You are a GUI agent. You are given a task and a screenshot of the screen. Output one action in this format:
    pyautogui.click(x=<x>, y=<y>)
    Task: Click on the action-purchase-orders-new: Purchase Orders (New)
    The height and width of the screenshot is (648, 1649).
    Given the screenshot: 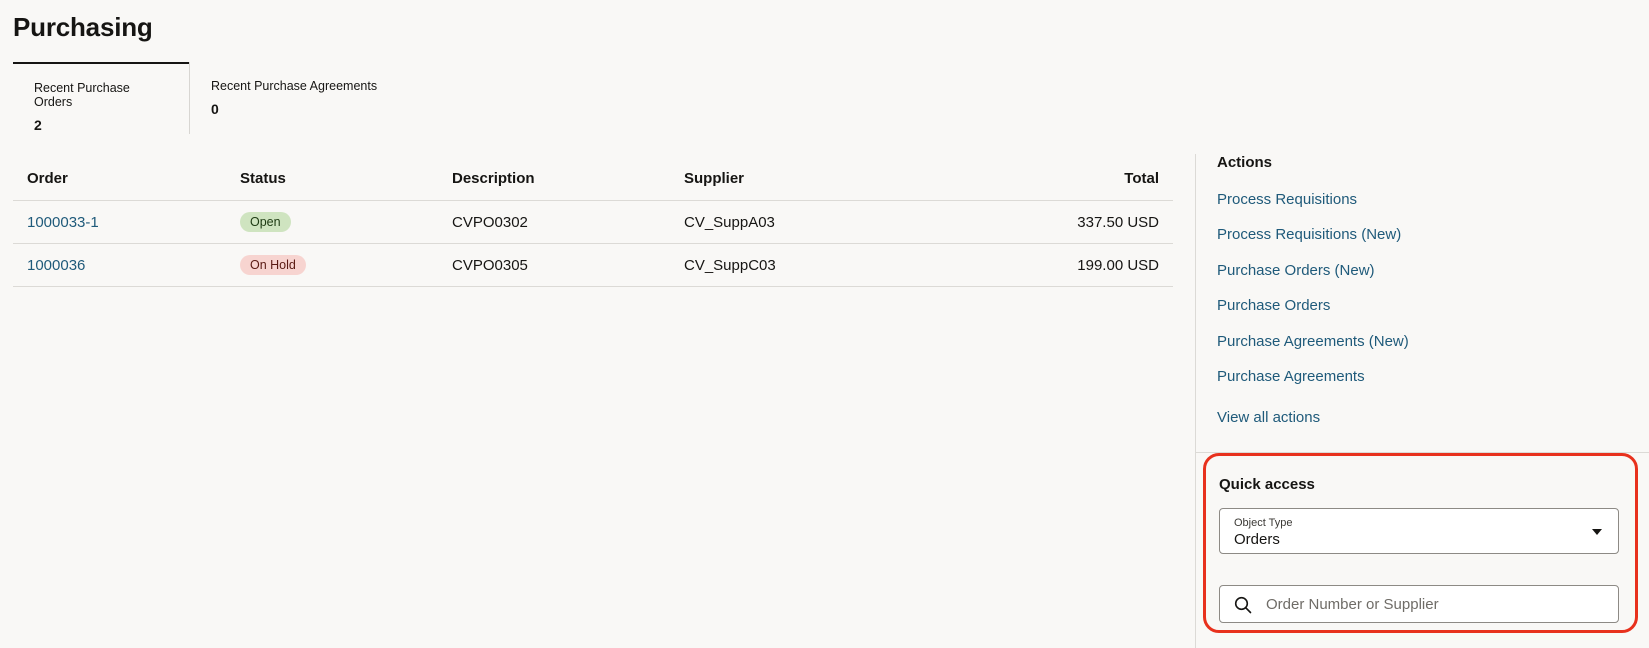 What is the action you would take?
    pyautogui.click(x=1427, y=279)
    